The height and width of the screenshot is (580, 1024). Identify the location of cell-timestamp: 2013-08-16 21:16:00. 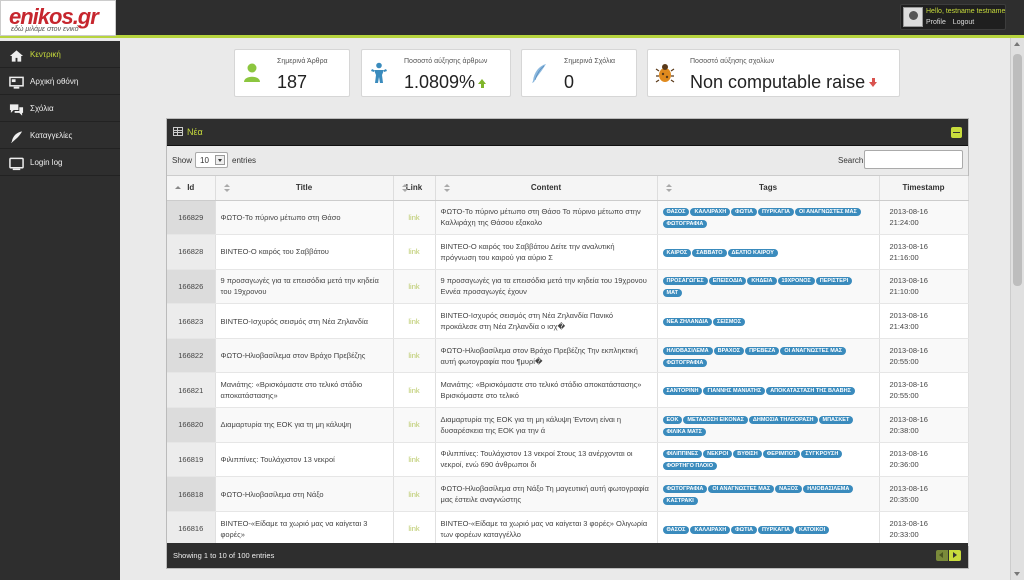
(924, 252).